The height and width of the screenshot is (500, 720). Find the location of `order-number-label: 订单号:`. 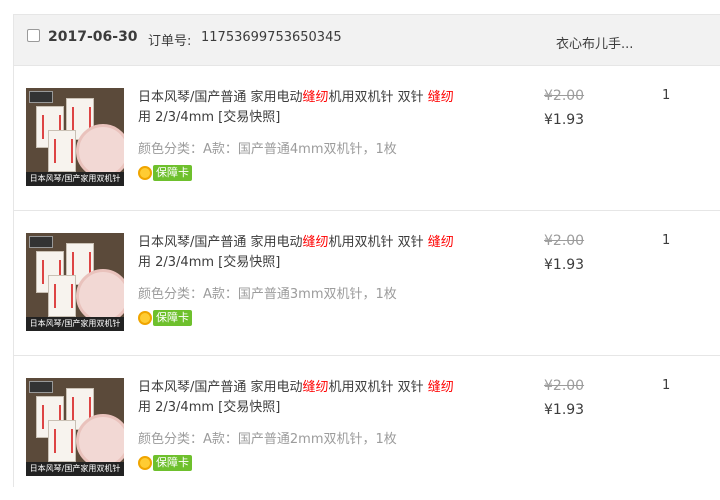

order-number-label: 订单号: is located at coordinates (170, 41).